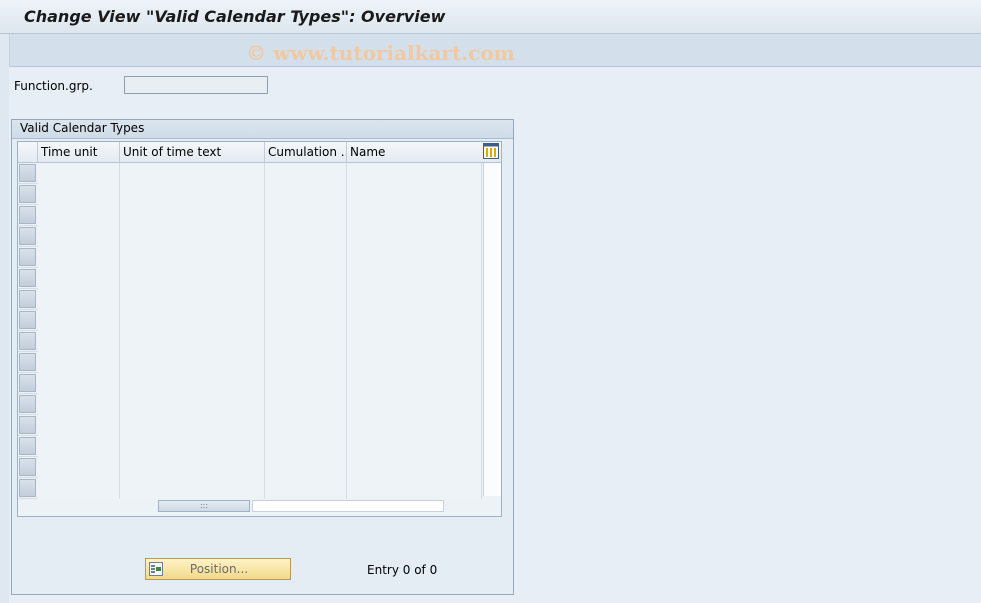 Image resolution: width=981 pixels, height=603 pixels. What do you see at coordinates (79, 152) in the screenshot?
I see `column-header-time-unit: Time unit` at bounding box center [79, 152].